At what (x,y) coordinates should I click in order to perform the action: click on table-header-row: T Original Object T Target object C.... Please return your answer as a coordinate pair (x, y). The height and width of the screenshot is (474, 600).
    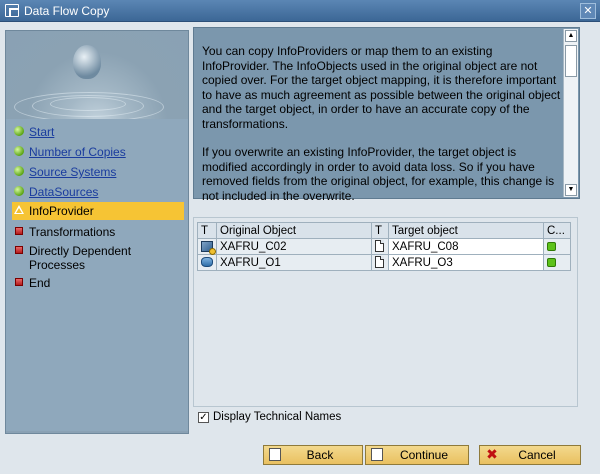
    Looking at the image, I should click on (384, 230).